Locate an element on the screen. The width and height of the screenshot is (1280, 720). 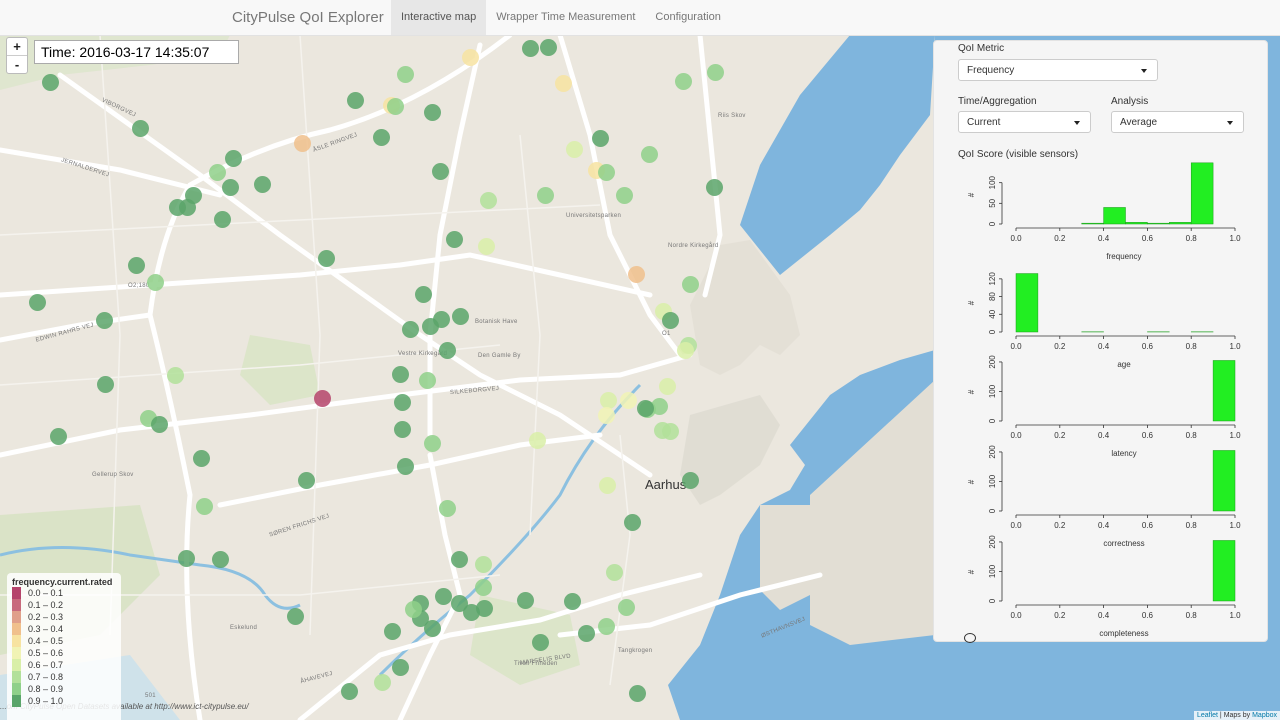
zoom-in-button: + is located at coordinates (17, 46).